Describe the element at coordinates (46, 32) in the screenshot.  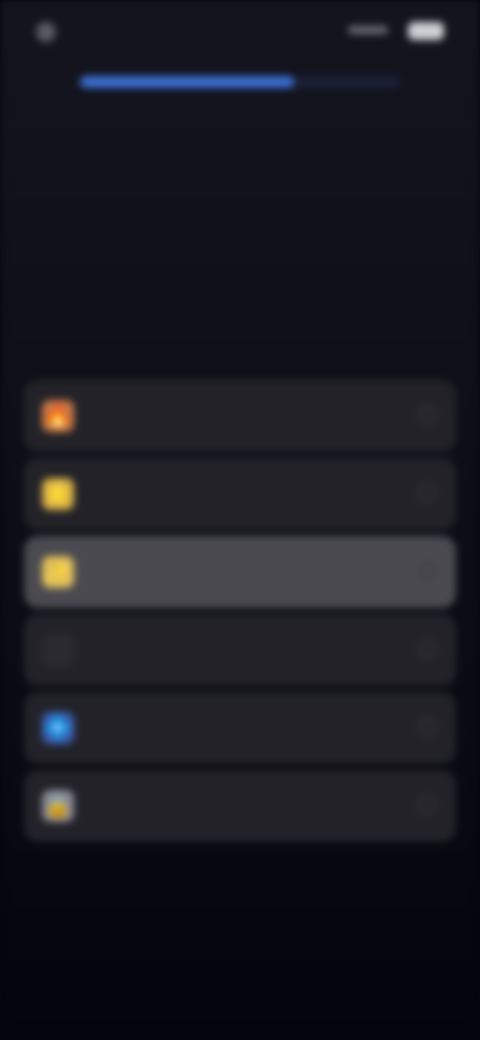
I see `app-indicator-icon` at that location.